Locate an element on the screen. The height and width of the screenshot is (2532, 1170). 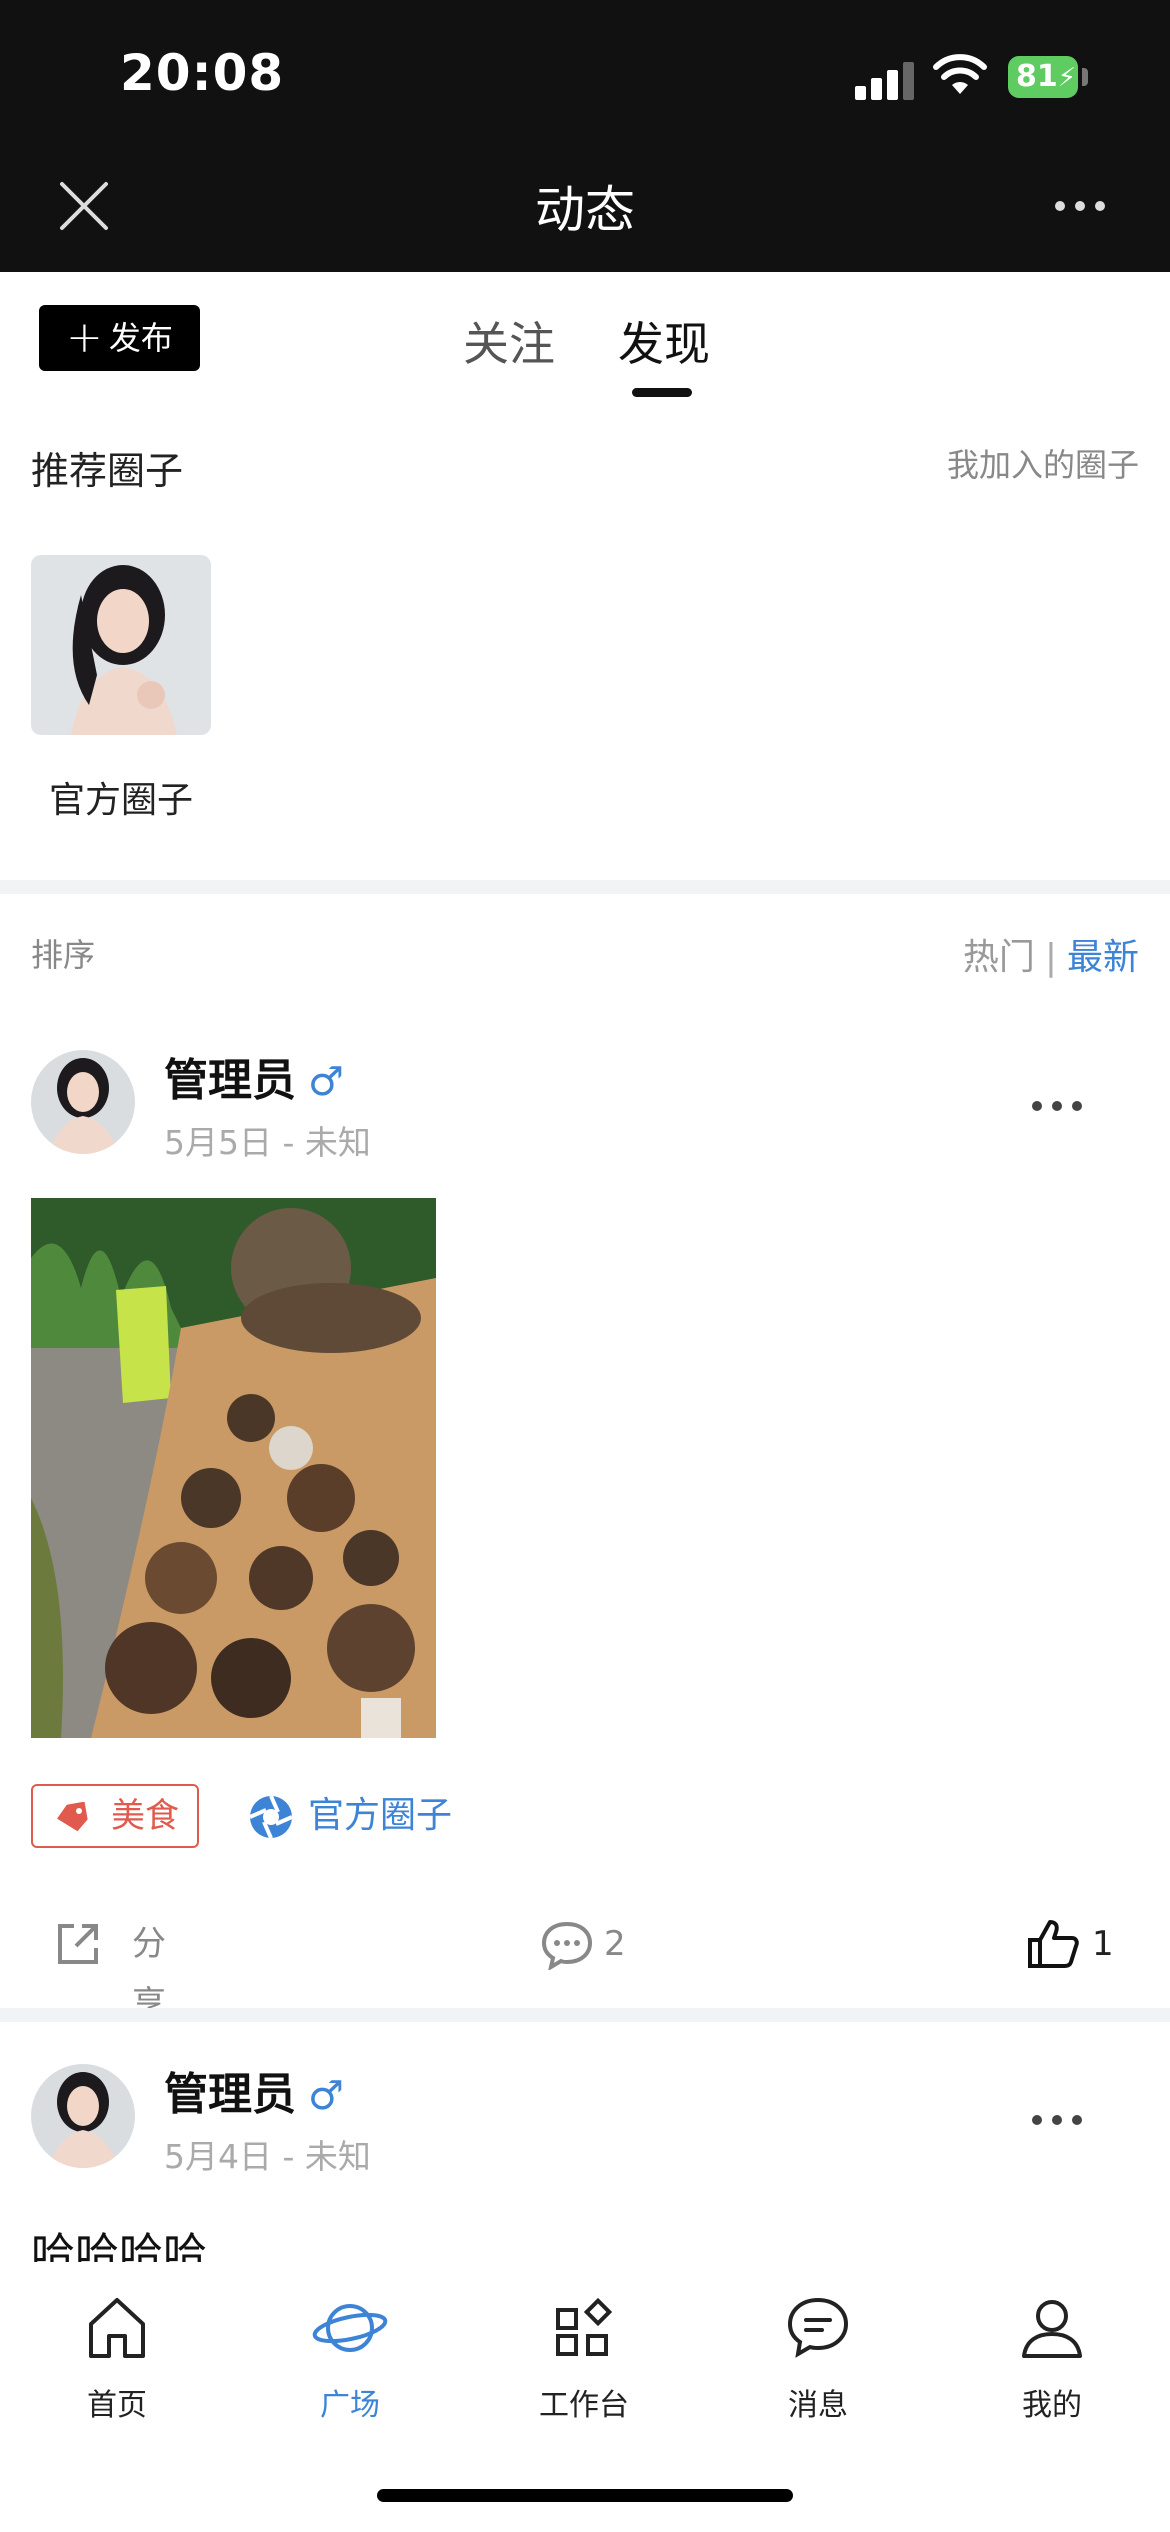
nav-label: 工作台 is located at coordinates (584, 2405).